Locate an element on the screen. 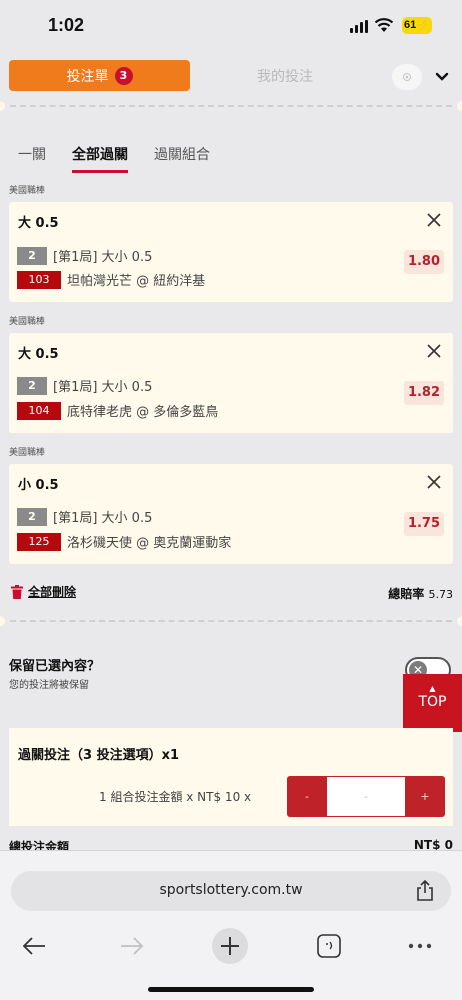  betslip-header: 投注單 3 我的投注 is located at coordinates (231, 76).